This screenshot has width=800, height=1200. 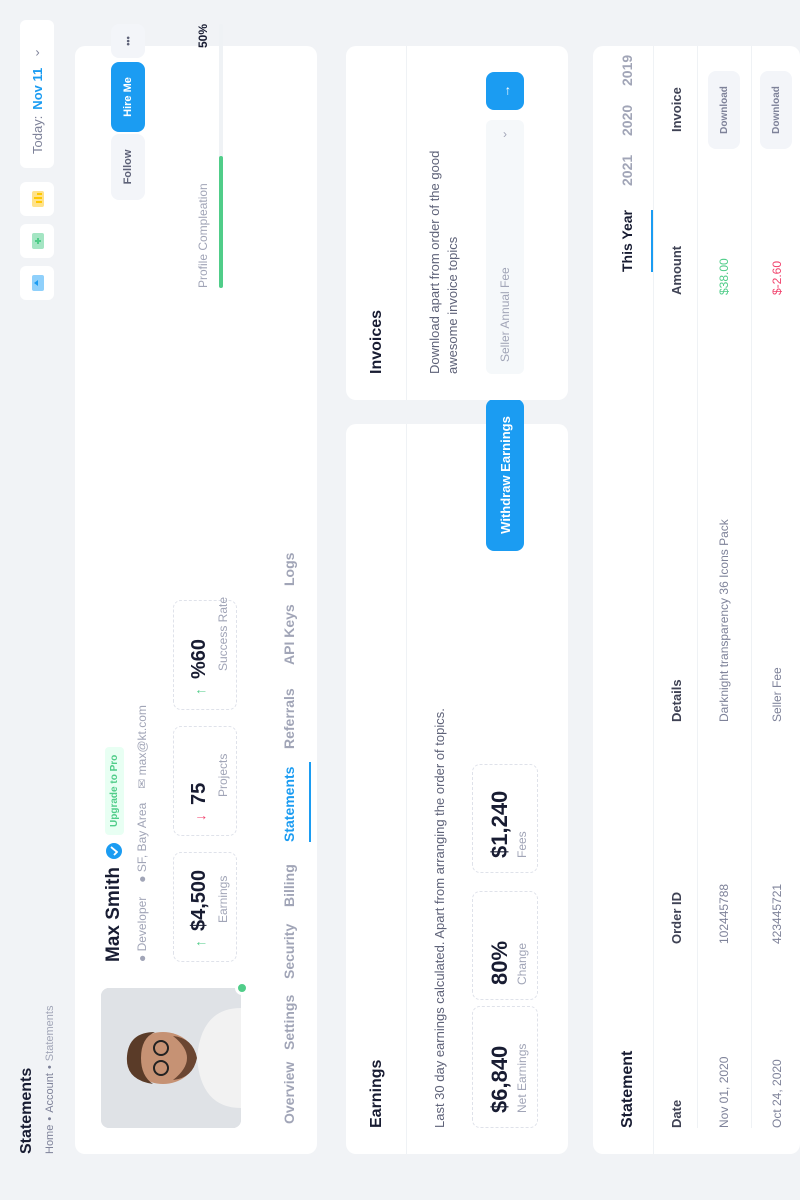 I want to click on date-picker: Today: Nov 11 ›, so click(x=37, y=94).